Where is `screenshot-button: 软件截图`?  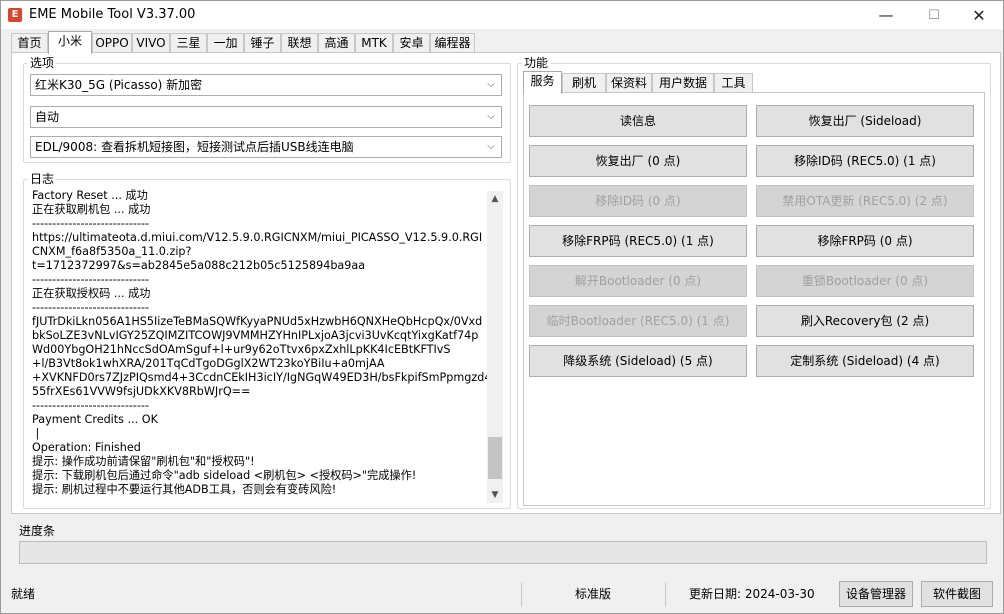
screenshot-button: 软件截图 is located at coordinates (957, 594).